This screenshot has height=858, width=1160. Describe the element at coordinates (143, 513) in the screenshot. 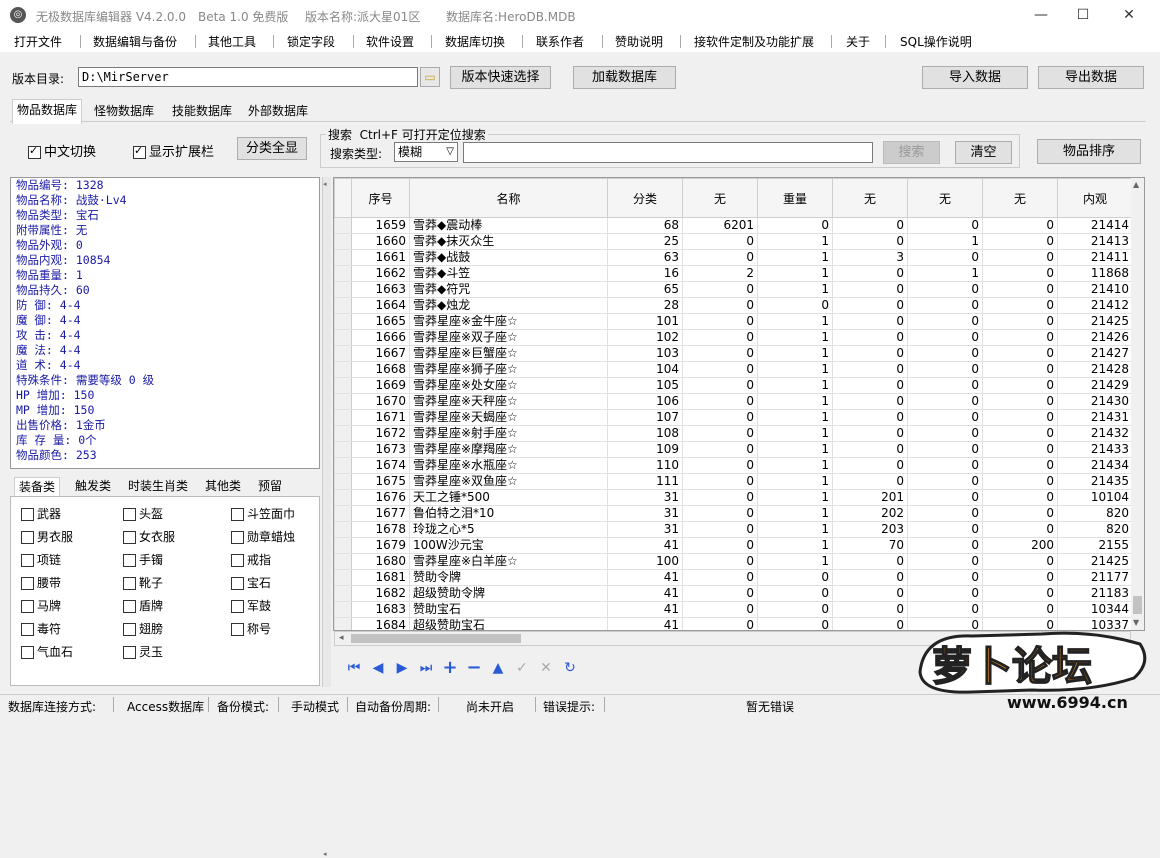

I see `category-checkbox: 头盔` at that location.